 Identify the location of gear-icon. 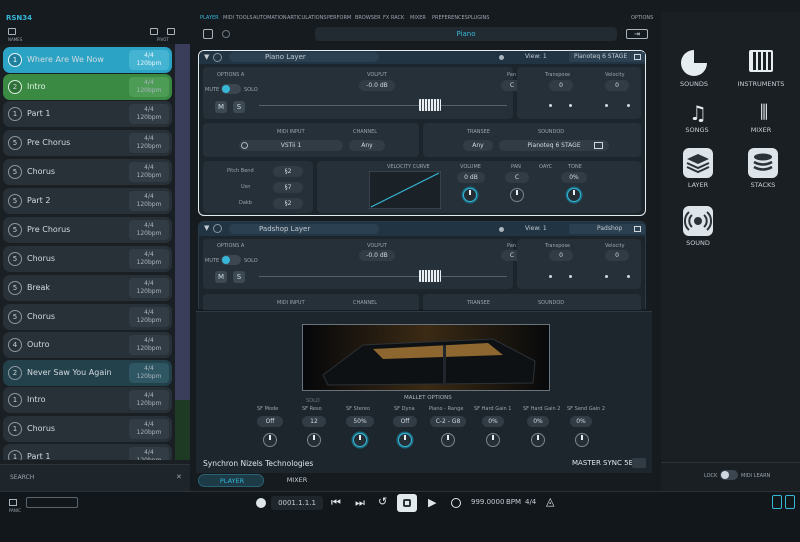
(226, 34).